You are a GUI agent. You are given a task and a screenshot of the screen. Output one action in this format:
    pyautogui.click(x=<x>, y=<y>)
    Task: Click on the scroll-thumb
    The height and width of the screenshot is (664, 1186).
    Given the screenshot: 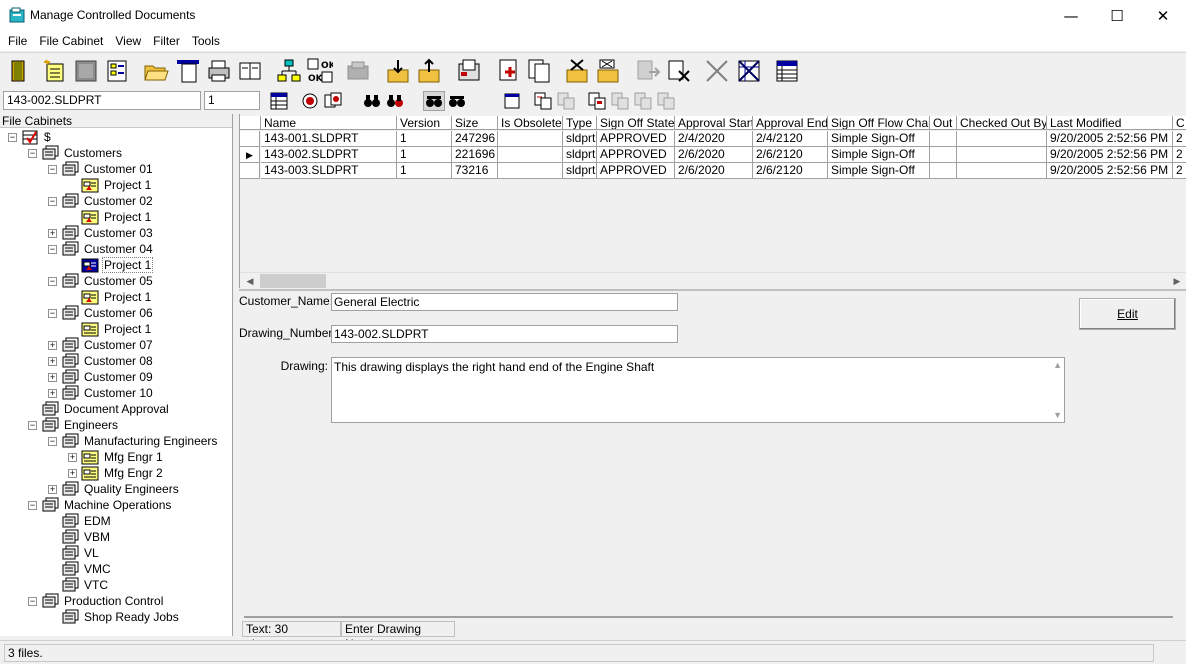 What is the action you would take?
    pyautogui.click(x=293, y=281)
    